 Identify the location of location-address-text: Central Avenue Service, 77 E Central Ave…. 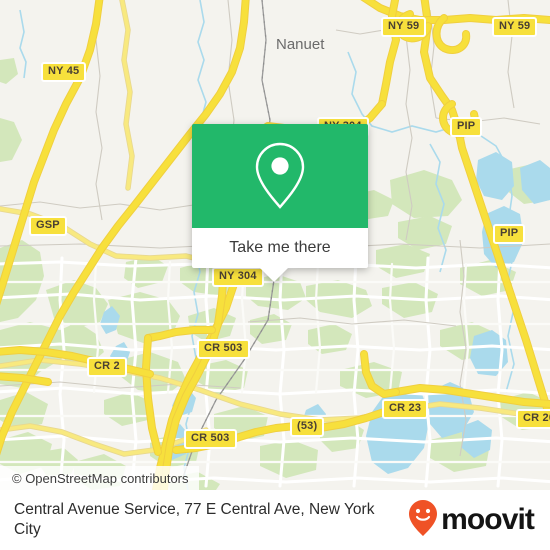
(194, 519).